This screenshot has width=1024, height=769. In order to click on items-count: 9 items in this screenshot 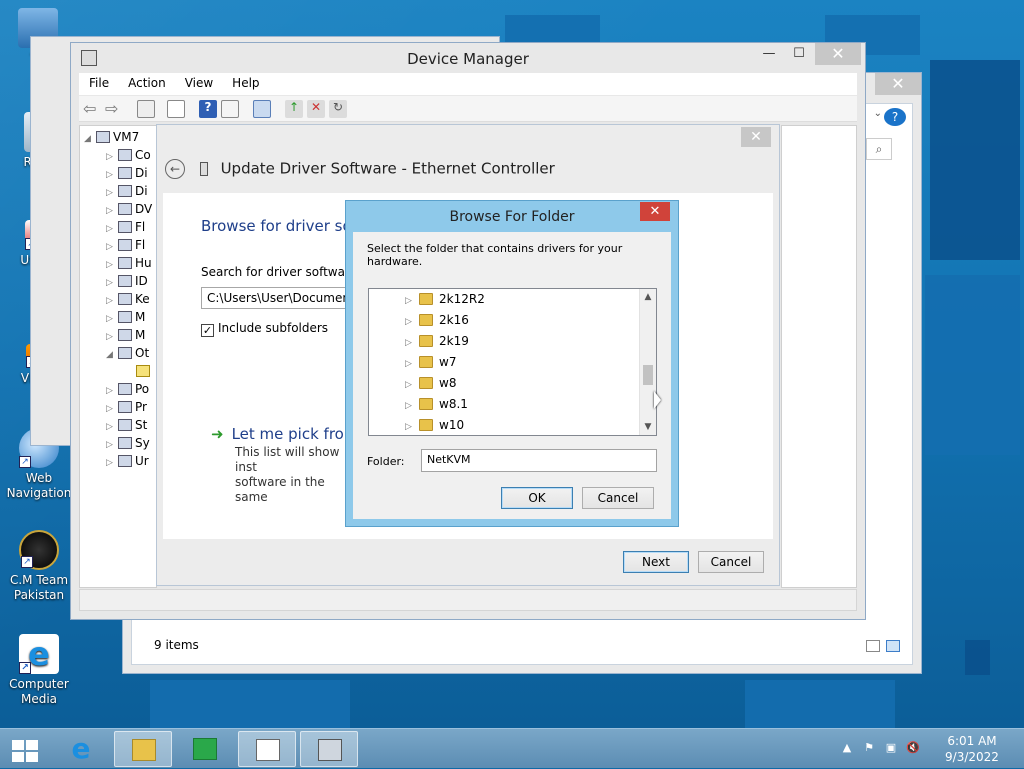, I will do `click(176, 645)`.